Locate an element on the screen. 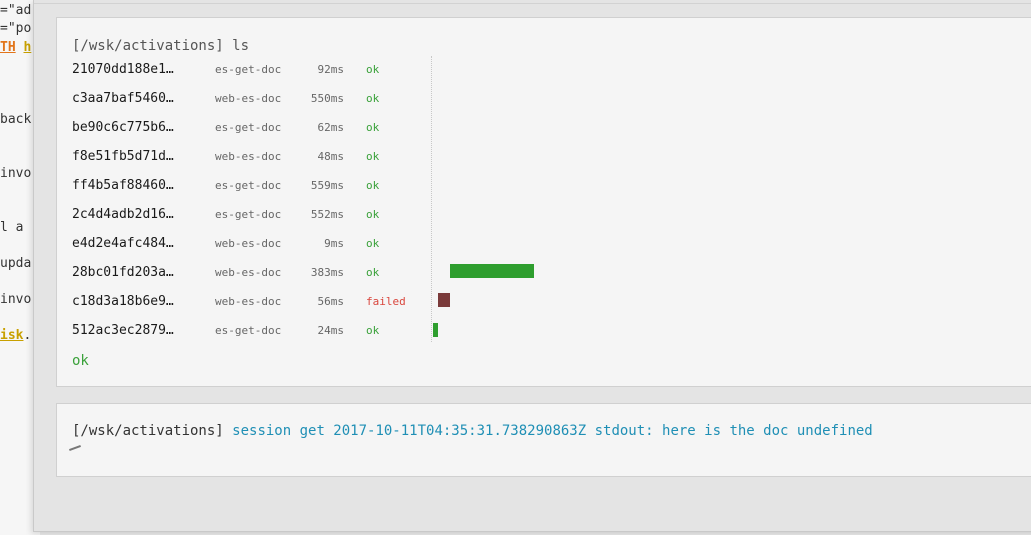 This screenshot has height=535, width=1031. input-cursor is located at coordinates (75, 448).